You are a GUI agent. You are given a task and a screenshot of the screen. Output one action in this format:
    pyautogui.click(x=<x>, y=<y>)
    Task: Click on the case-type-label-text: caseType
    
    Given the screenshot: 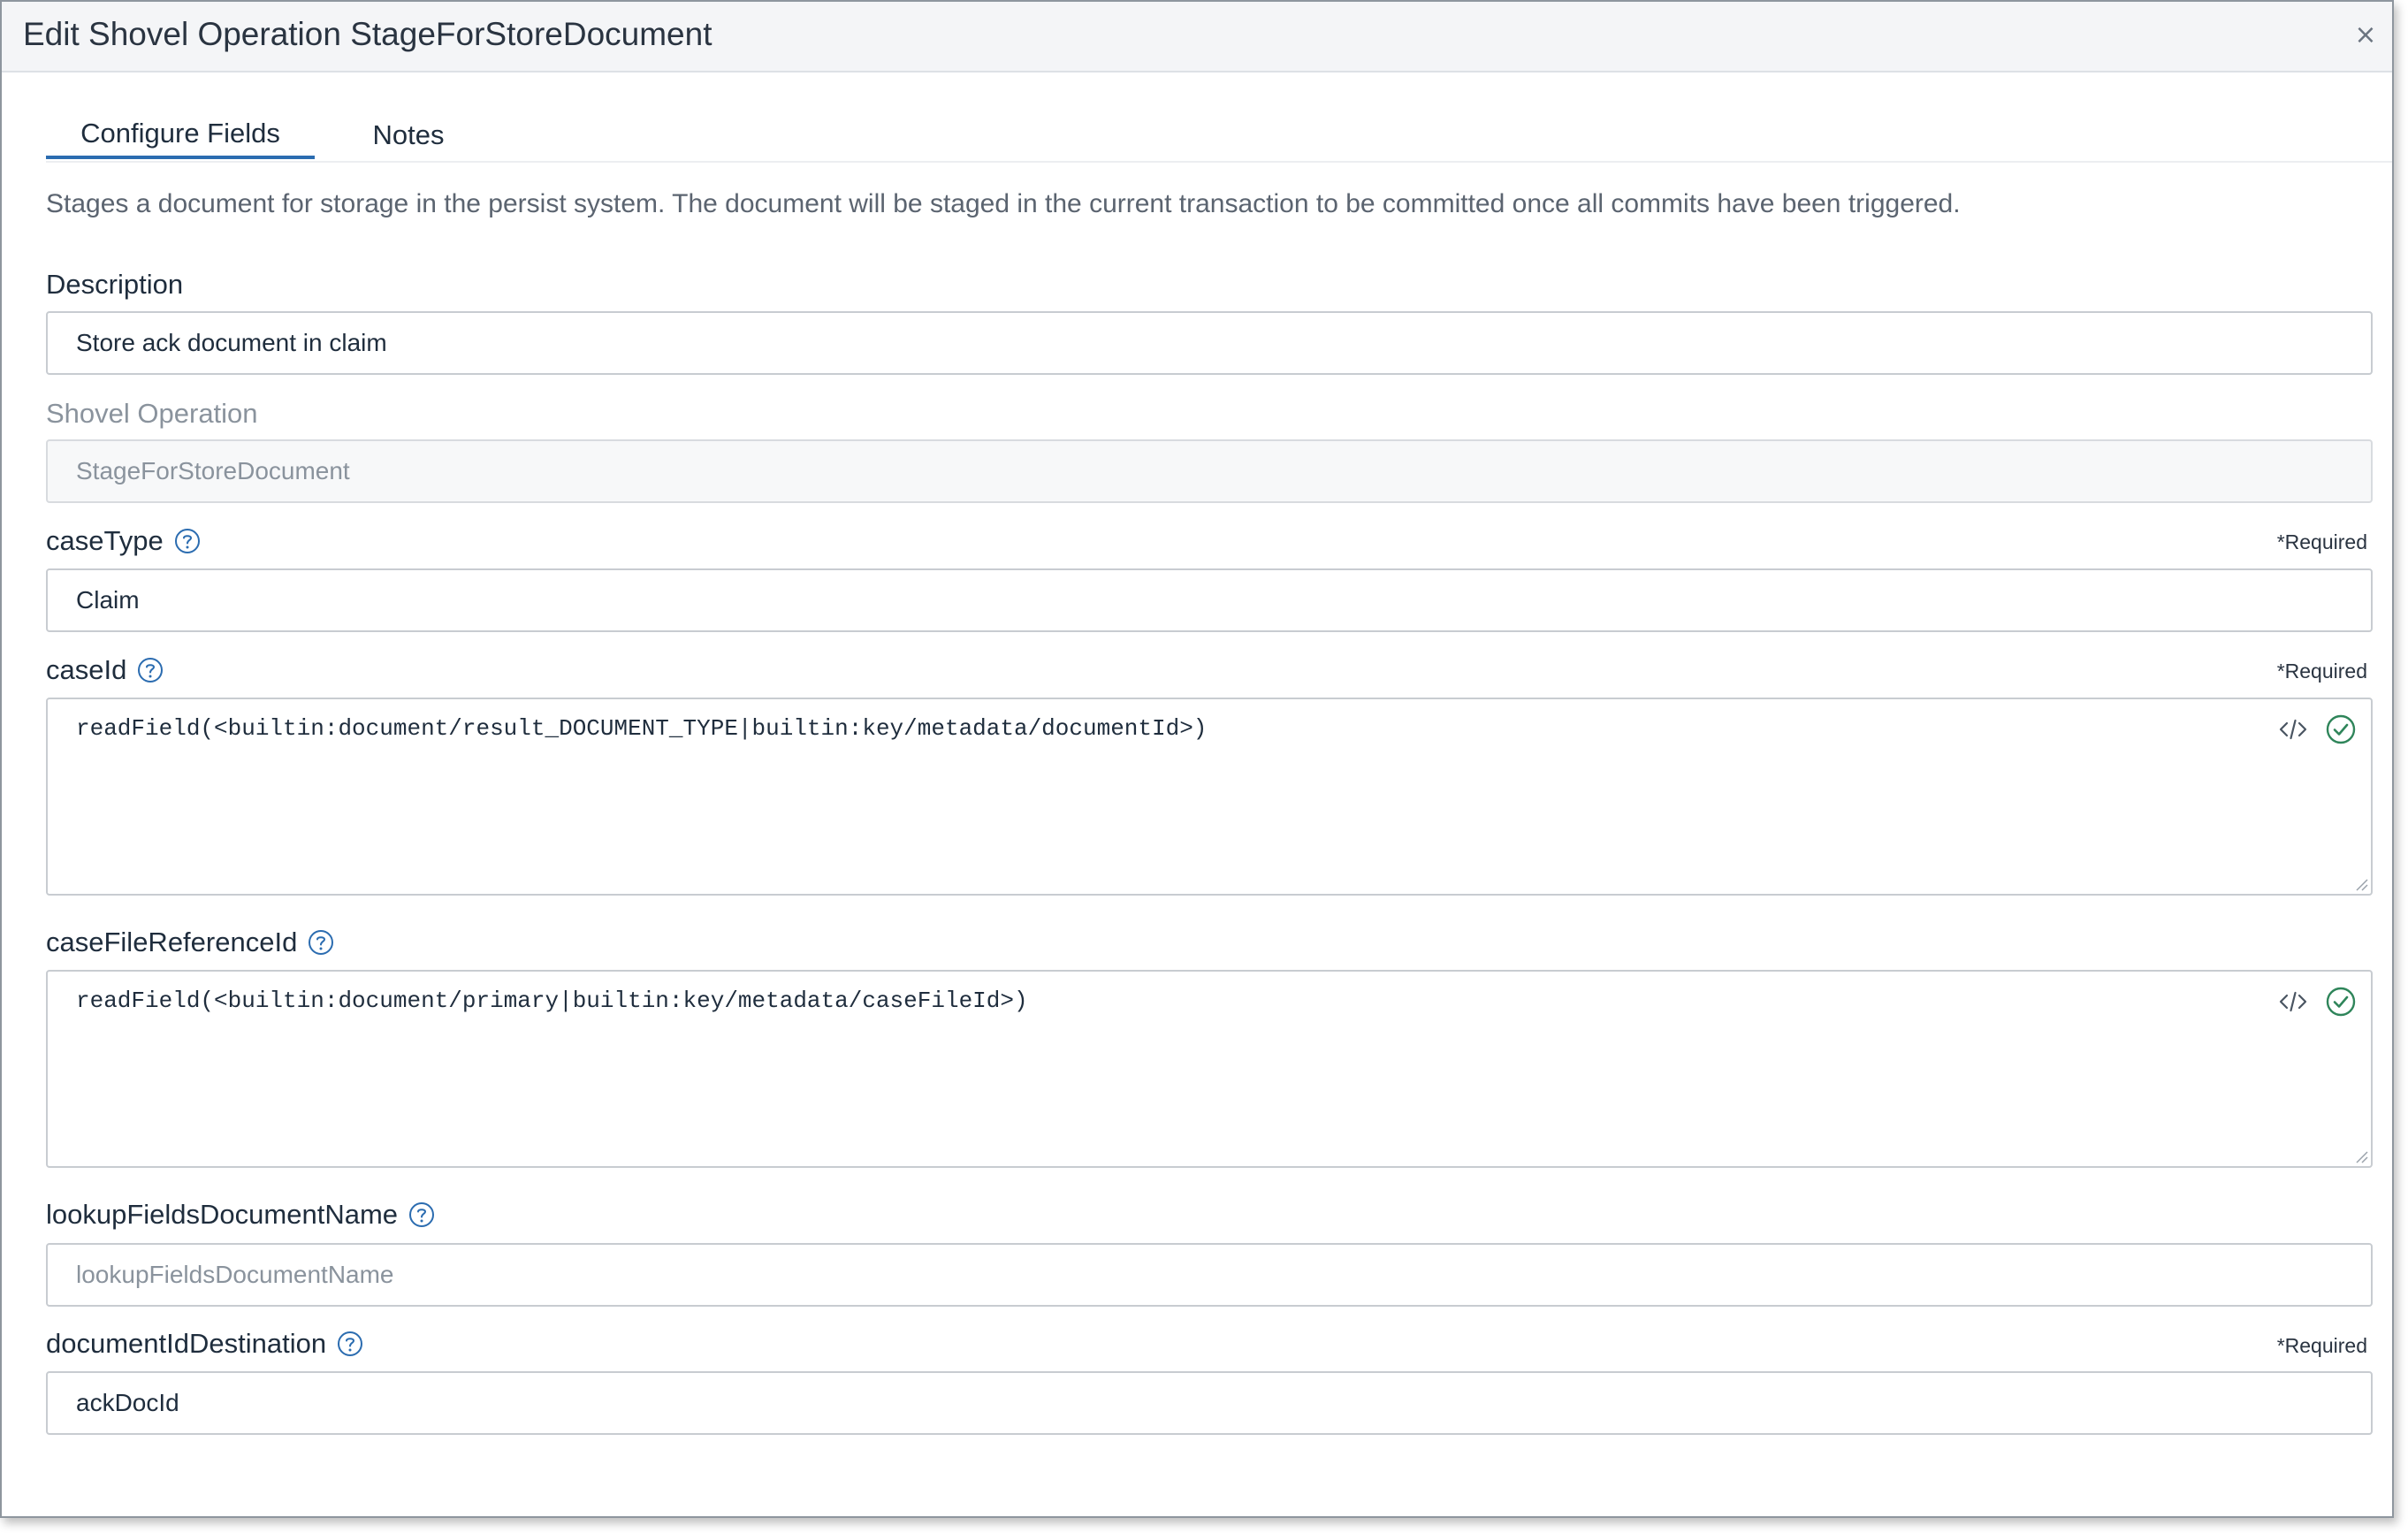 What is the action you would take?
    pyautogui.click(x=105, y=540)
    